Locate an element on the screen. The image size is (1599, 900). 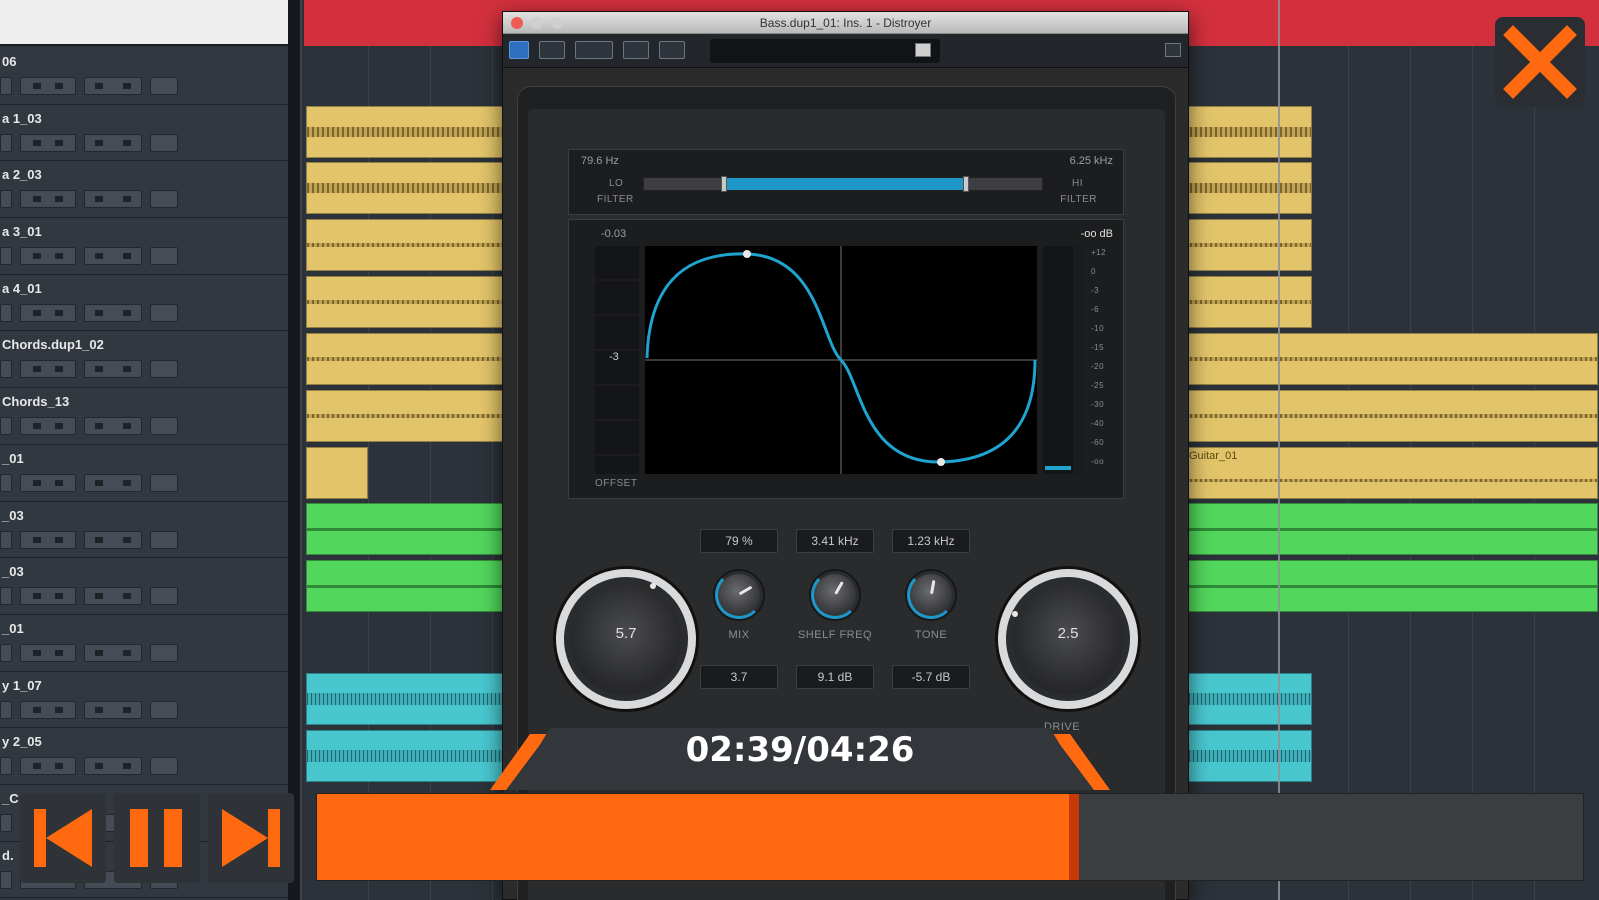
playhead-line is located at coordinates (1279, 450).